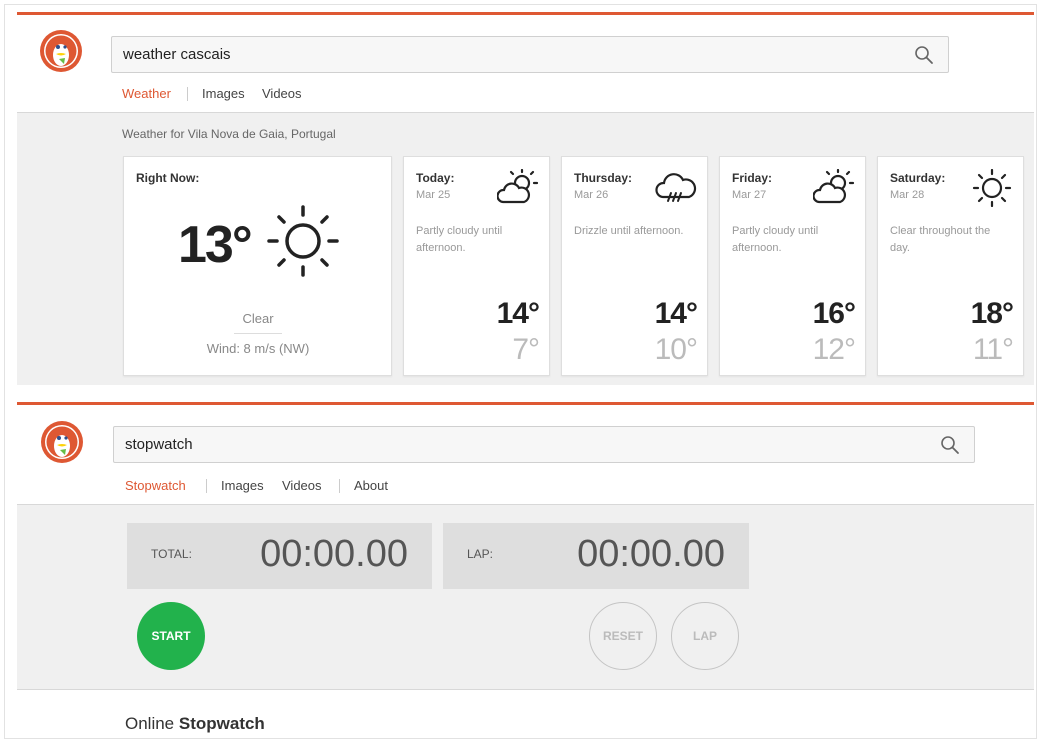 The image size is (1041, 743). Describe the element at coordinates (221, 723) in the screenshot. I see `title-bold: Stopwatch` at that location.